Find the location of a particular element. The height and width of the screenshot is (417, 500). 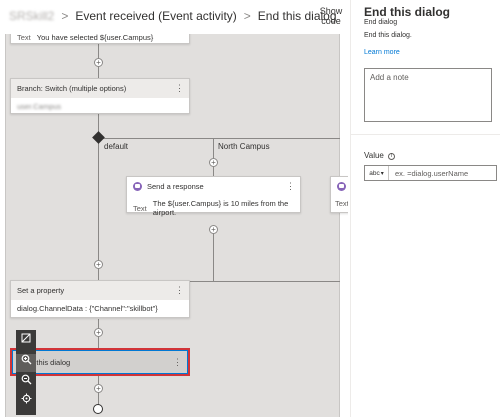

branch-label-default: default is located at coordinates (116, 146).